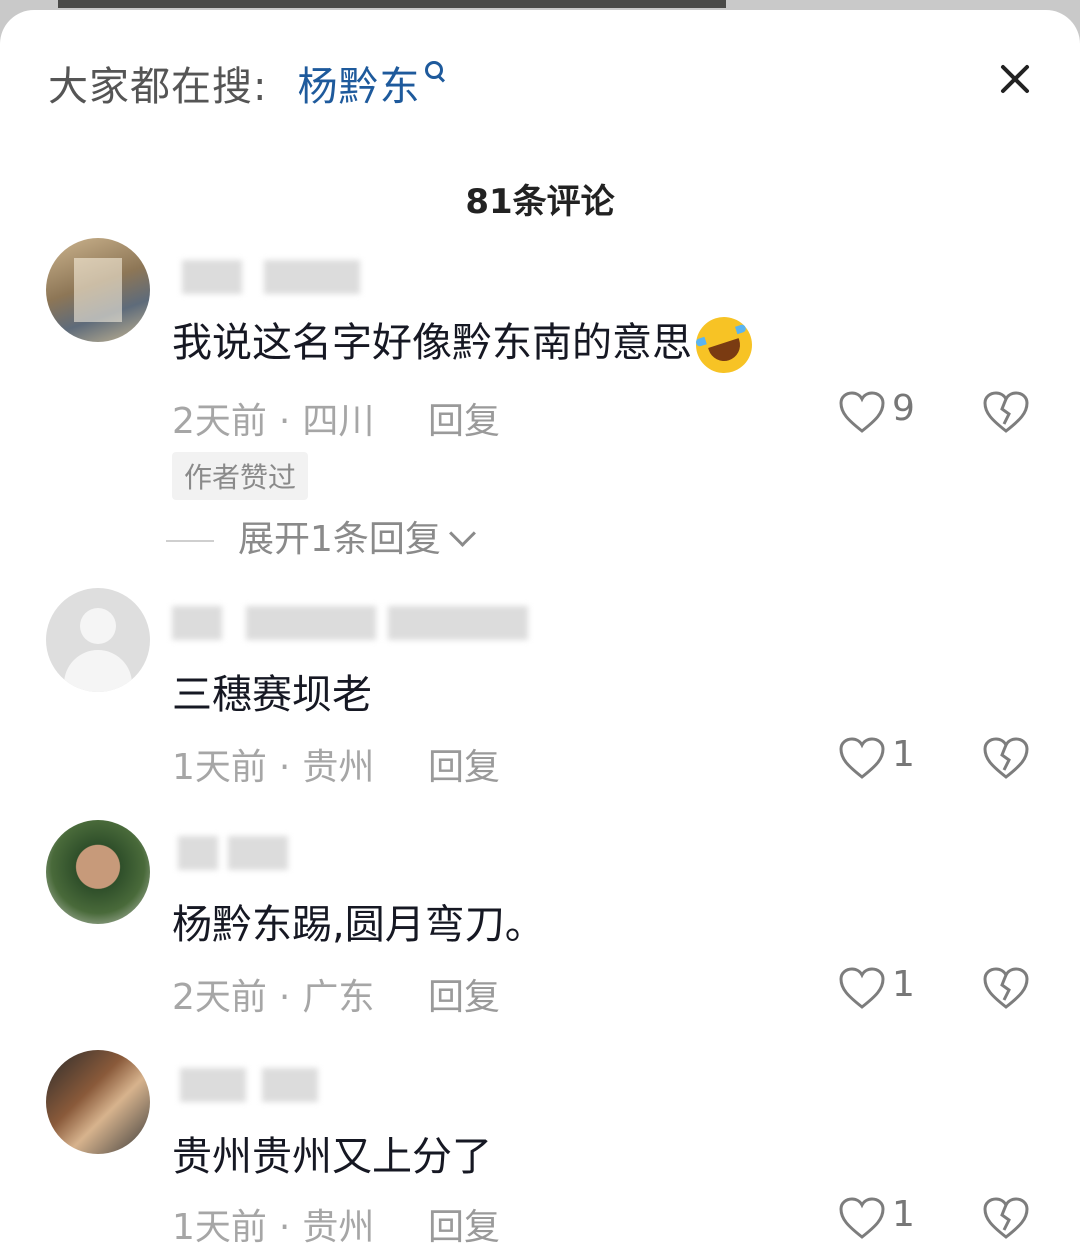  What do you see at coordinates (724, 345) in the screenshot?
I see `rolling-laughing-emoji-icon` at bounding box center [724, 345].